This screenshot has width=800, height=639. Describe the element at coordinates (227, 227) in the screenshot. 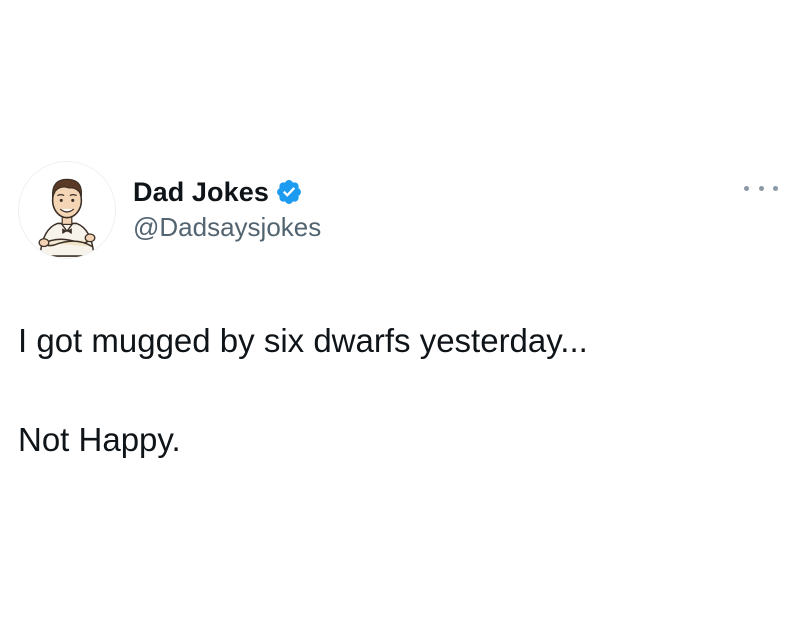

I see `author-handle: @Dadsaysjokes` at that location.